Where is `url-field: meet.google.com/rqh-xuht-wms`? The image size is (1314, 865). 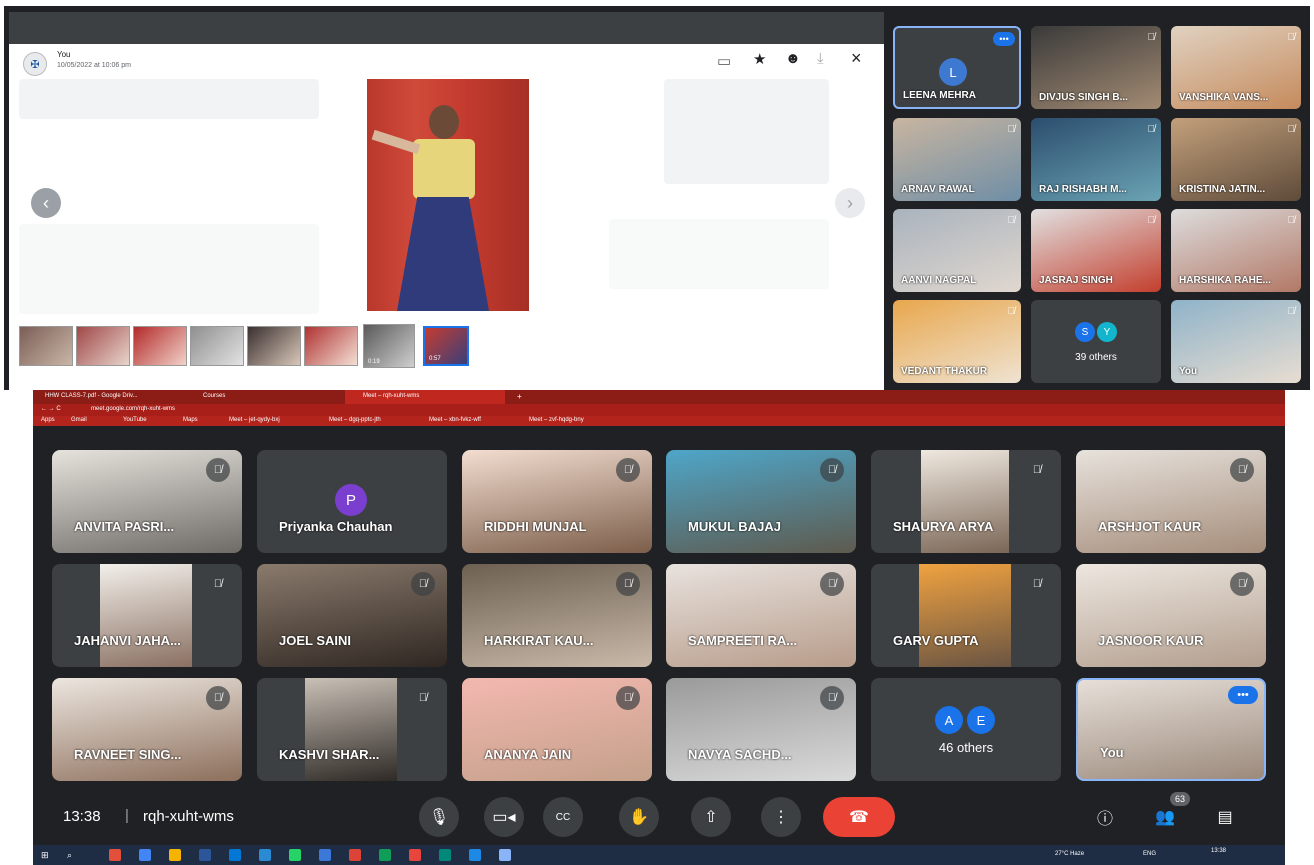 url-field: meet.google.com/rqh-xuht-wms is located at coordinates (133, 409).